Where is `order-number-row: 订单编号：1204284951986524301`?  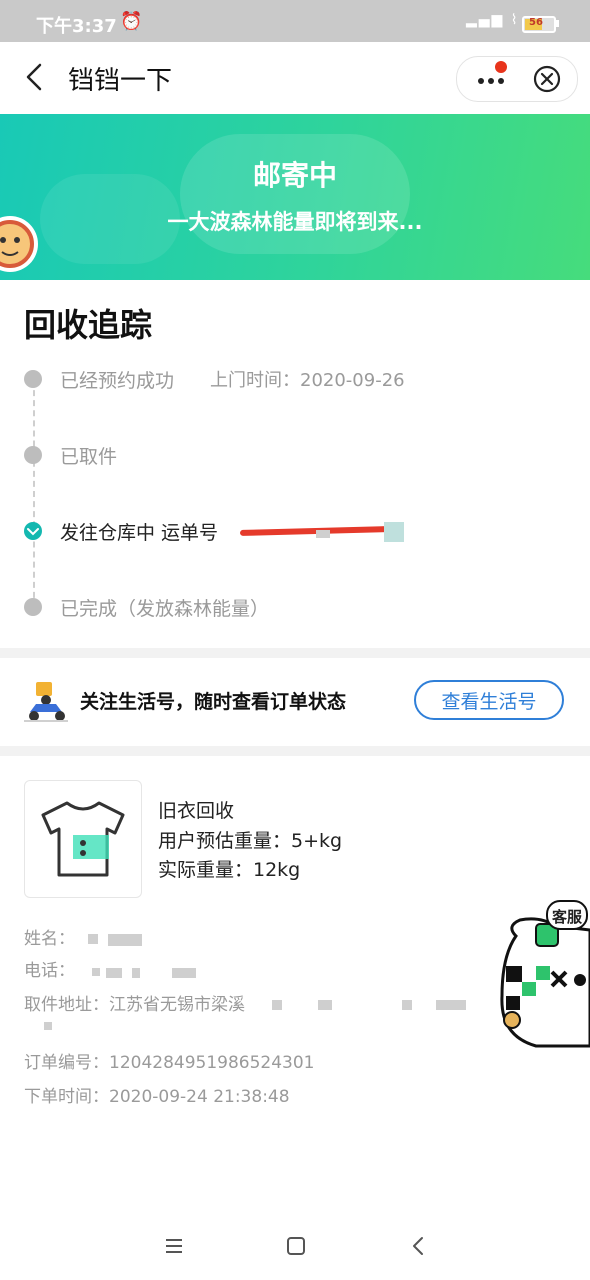 order-number-row: 订单编号：1204284951986524301 is located at coordinates (169, 1060).